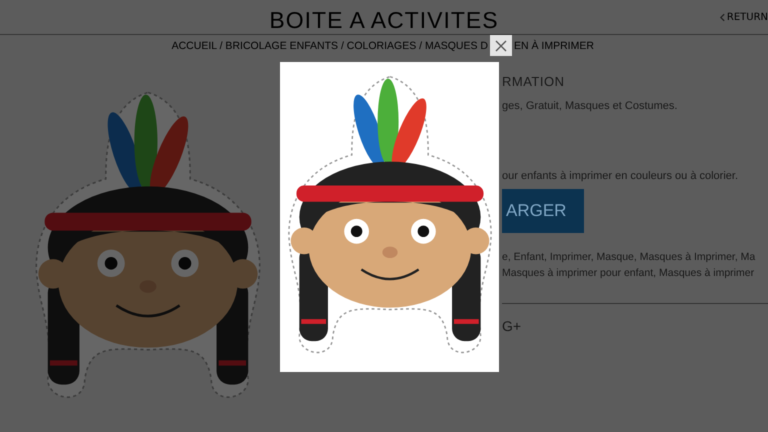 The image size is (768, 432). Describe the element at coordinates (722, 17) in the screenshot. I see `chevron-left-icon` at that location.